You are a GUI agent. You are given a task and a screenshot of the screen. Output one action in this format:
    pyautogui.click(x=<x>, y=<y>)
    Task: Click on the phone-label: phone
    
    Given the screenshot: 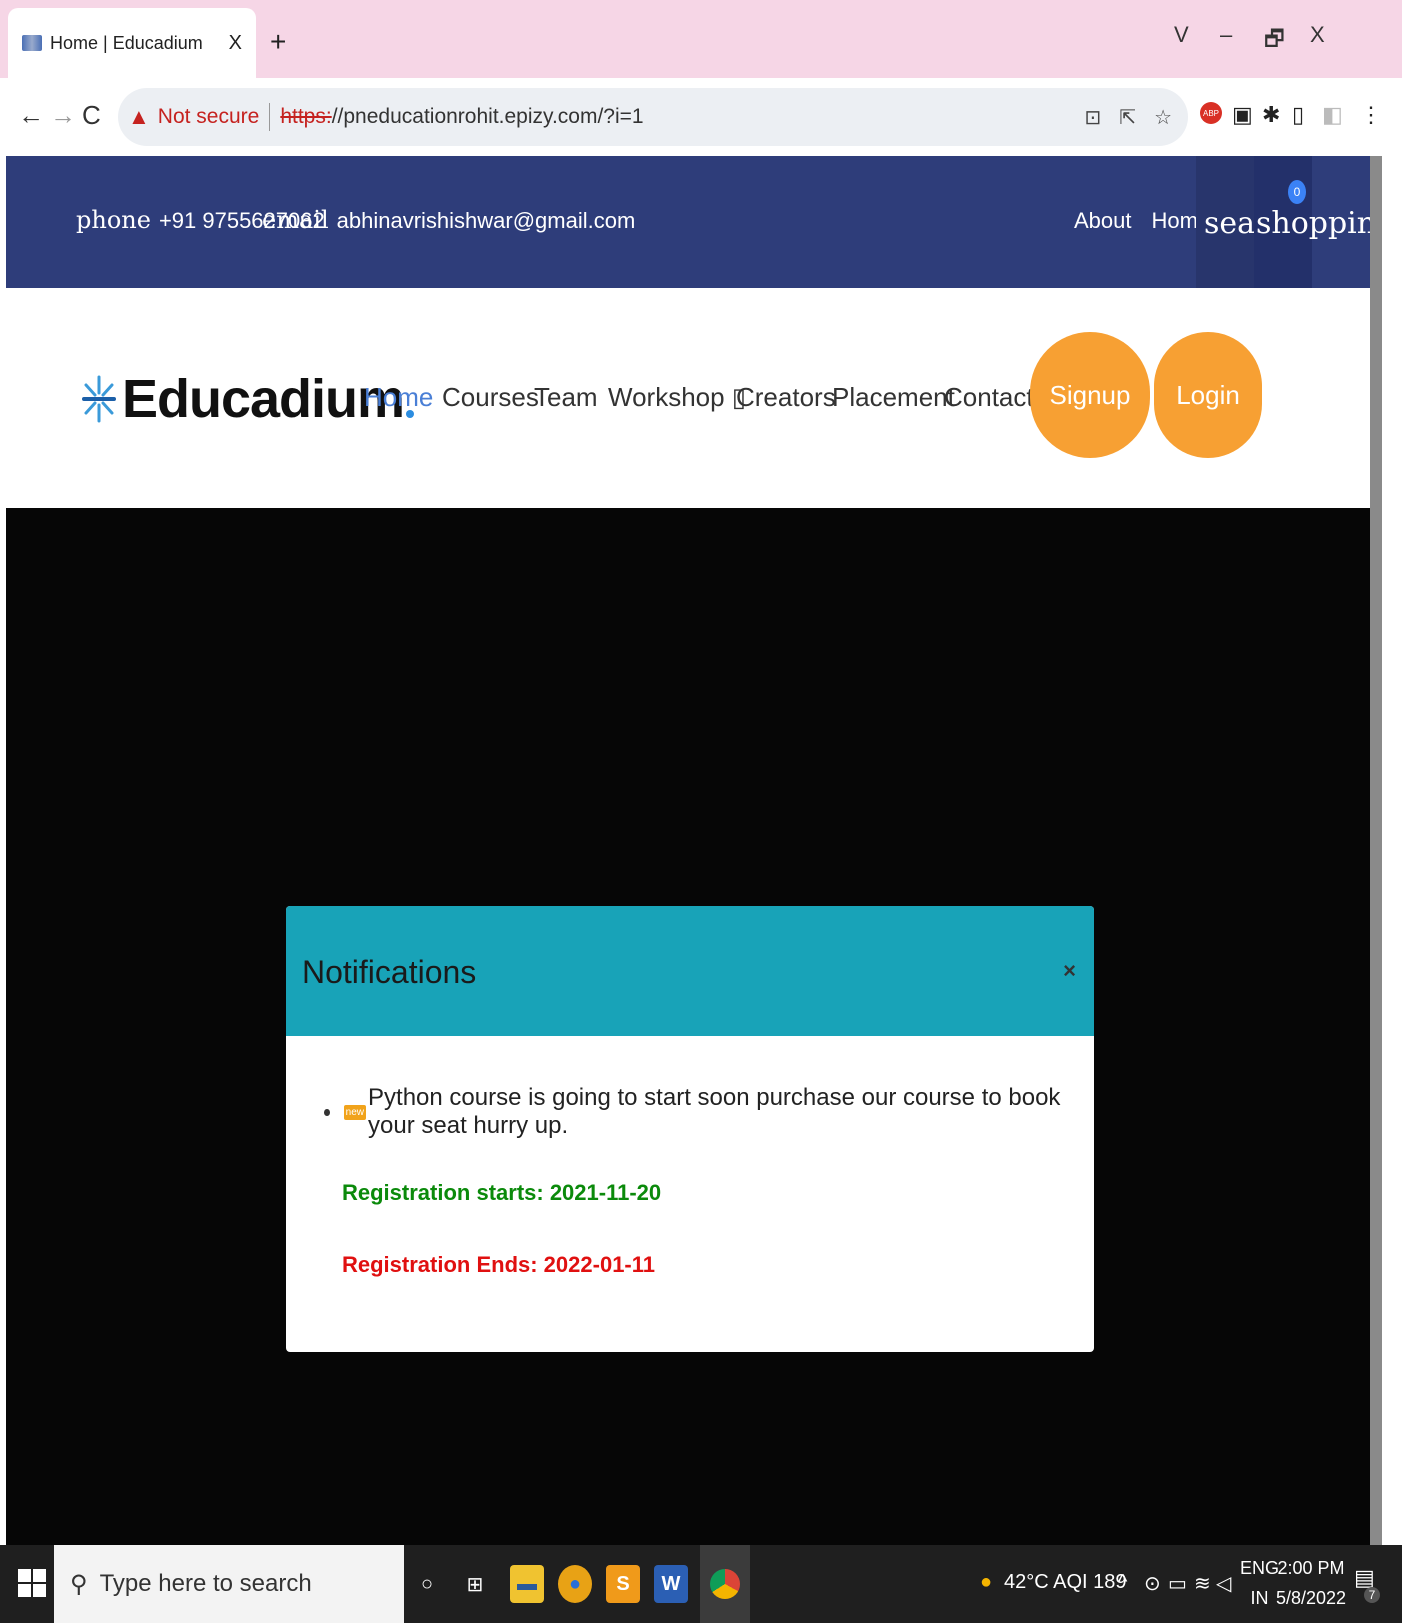 What is the action you would take?
    pyautogui.click(x=113, y=220)
    